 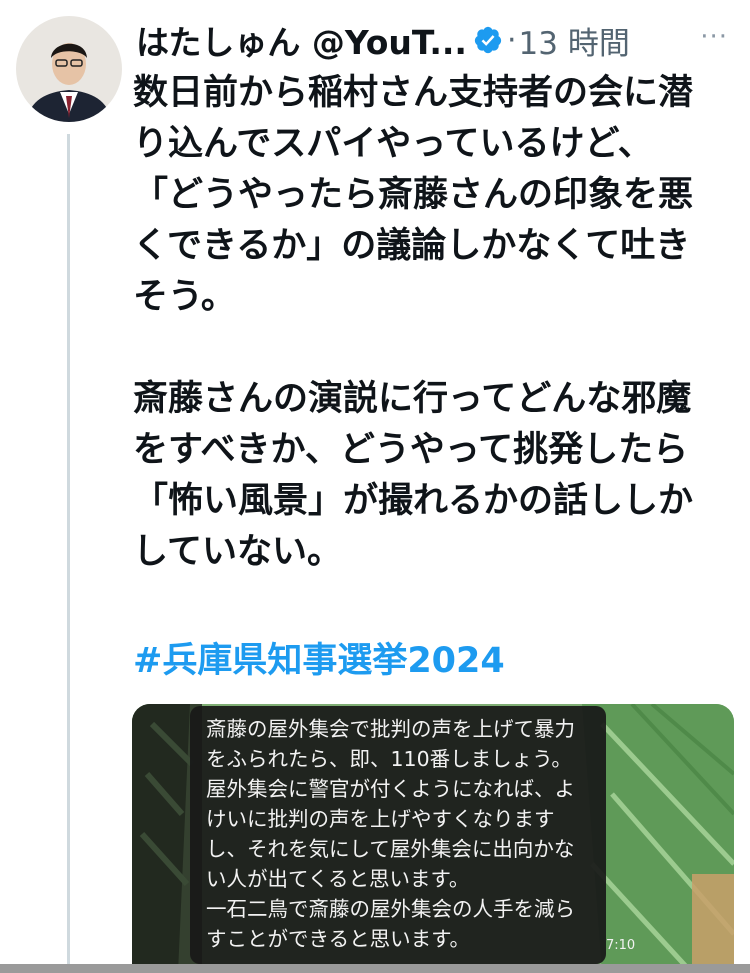 I want to click on thread-line, so click(x=68, y=553).